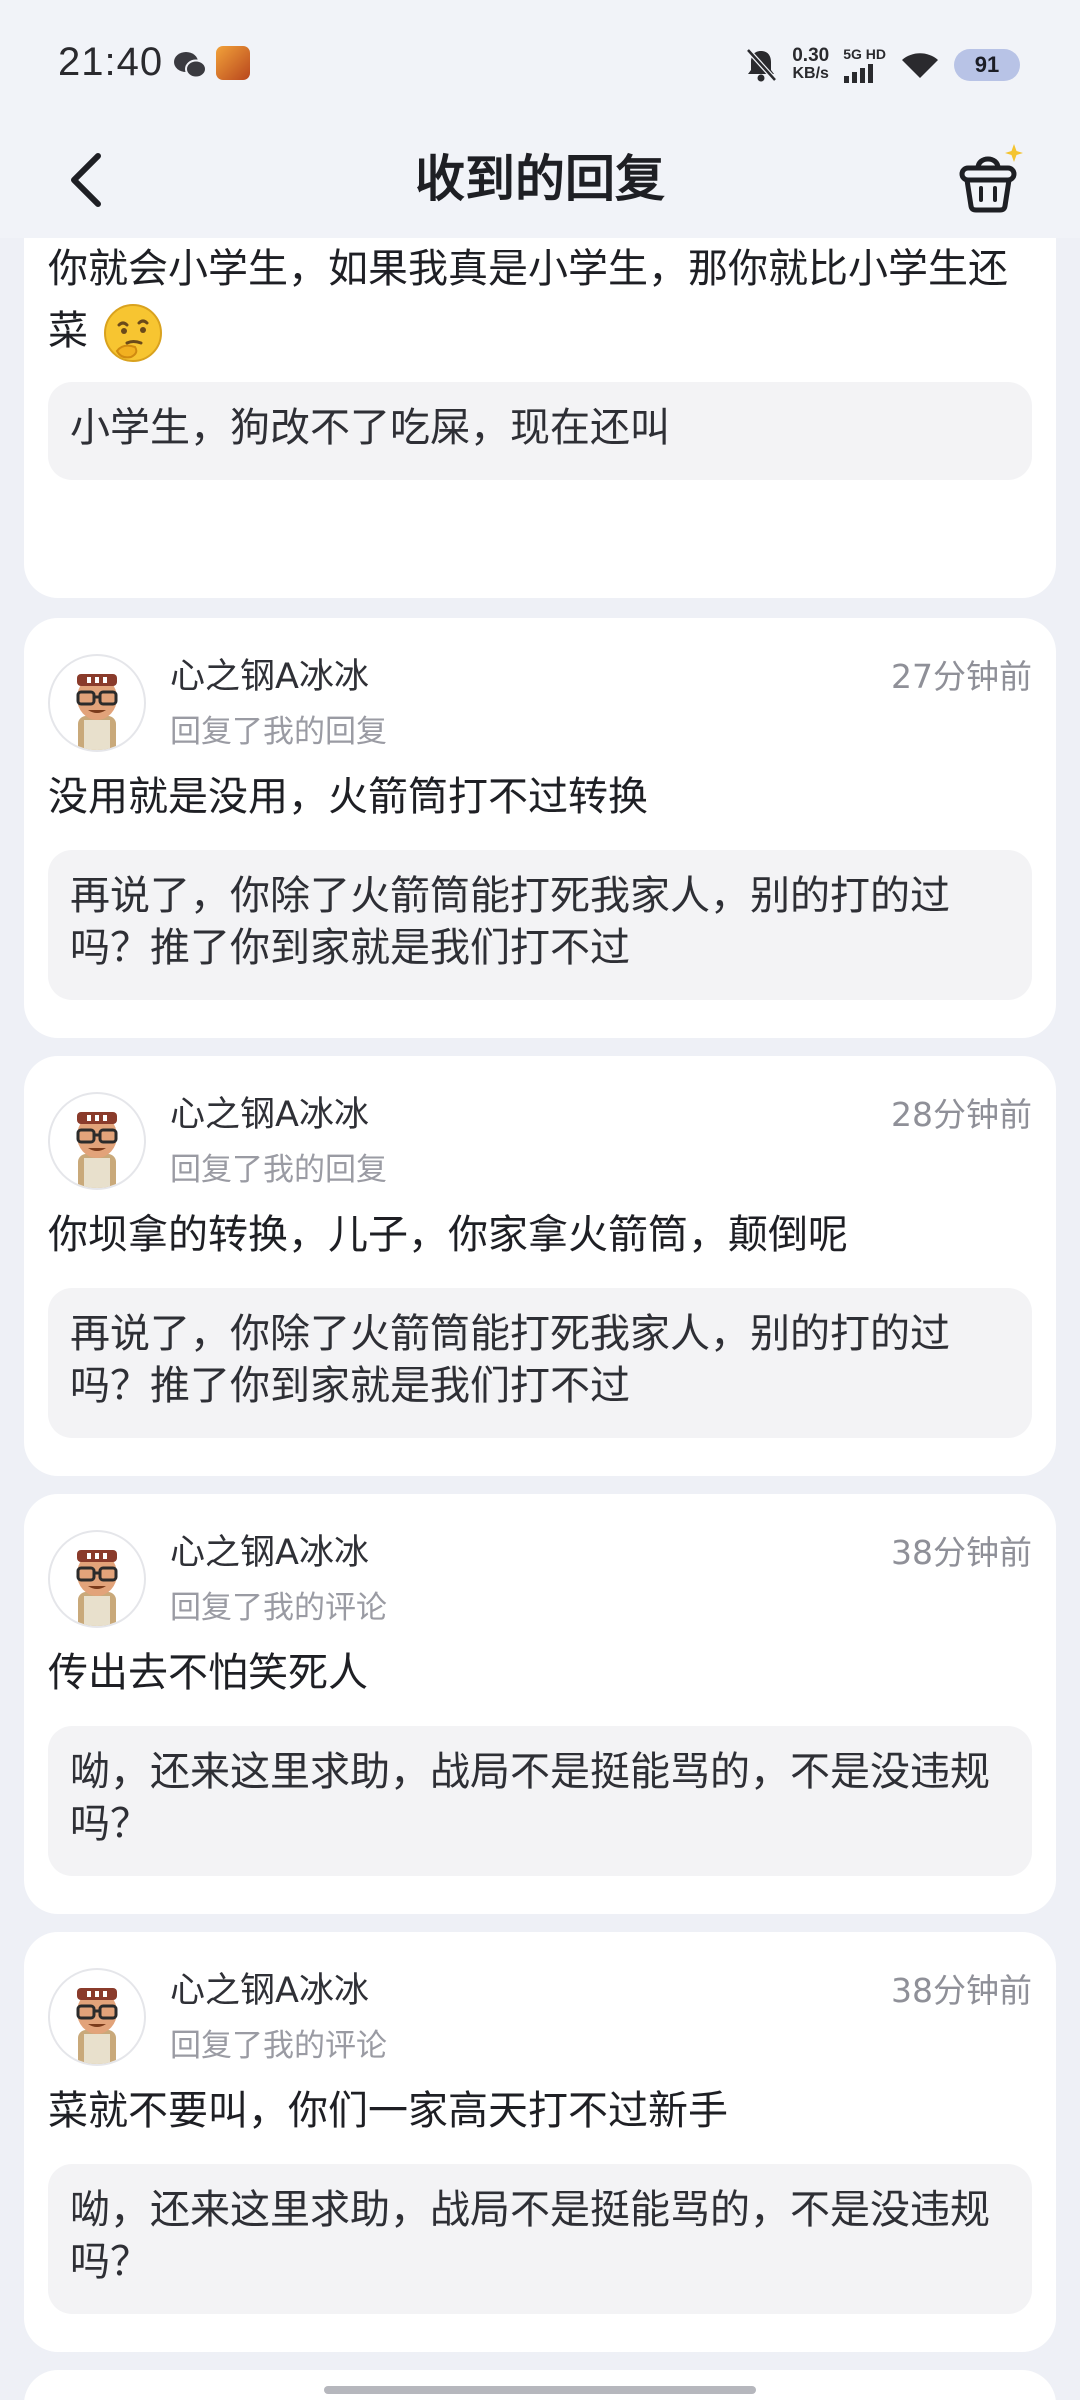  What do you see at coordinates (540, 2390) in the screenshot?
I see `home-indicator` at bounding box center [540, 2390].